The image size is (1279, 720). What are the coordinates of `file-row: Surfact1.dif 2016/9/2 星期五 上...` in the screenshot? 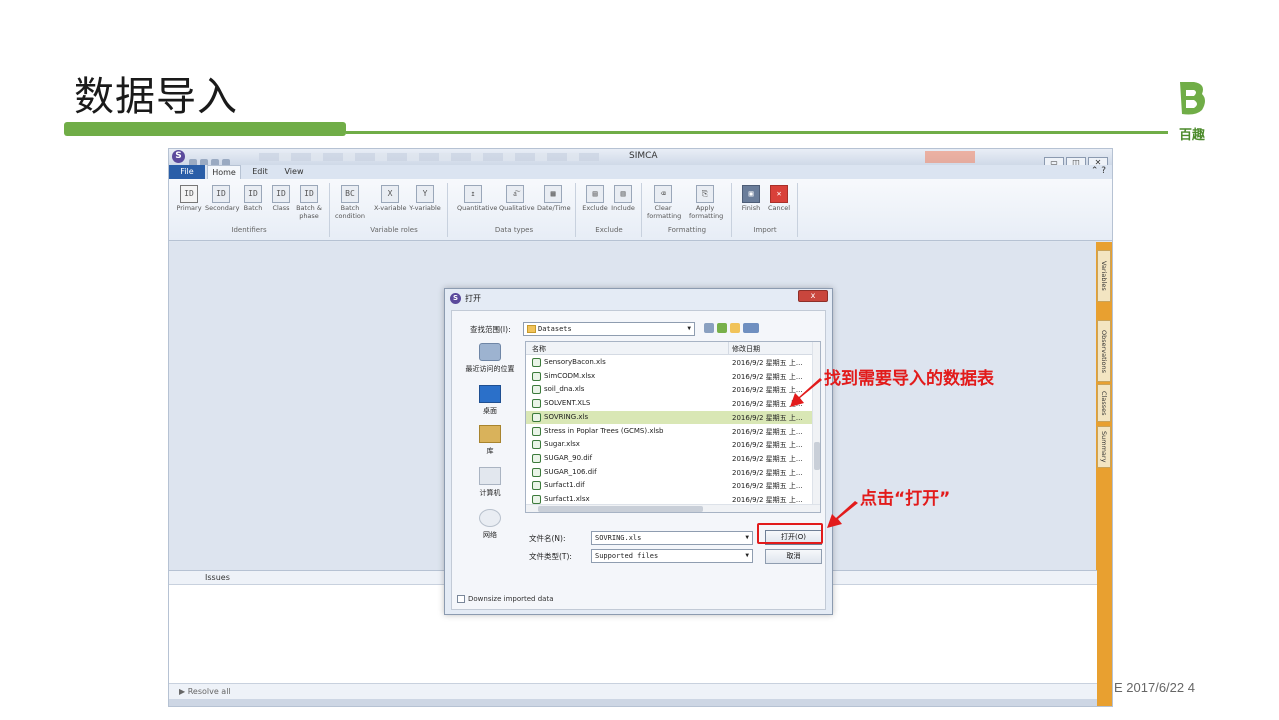 It's located at (670, 486).